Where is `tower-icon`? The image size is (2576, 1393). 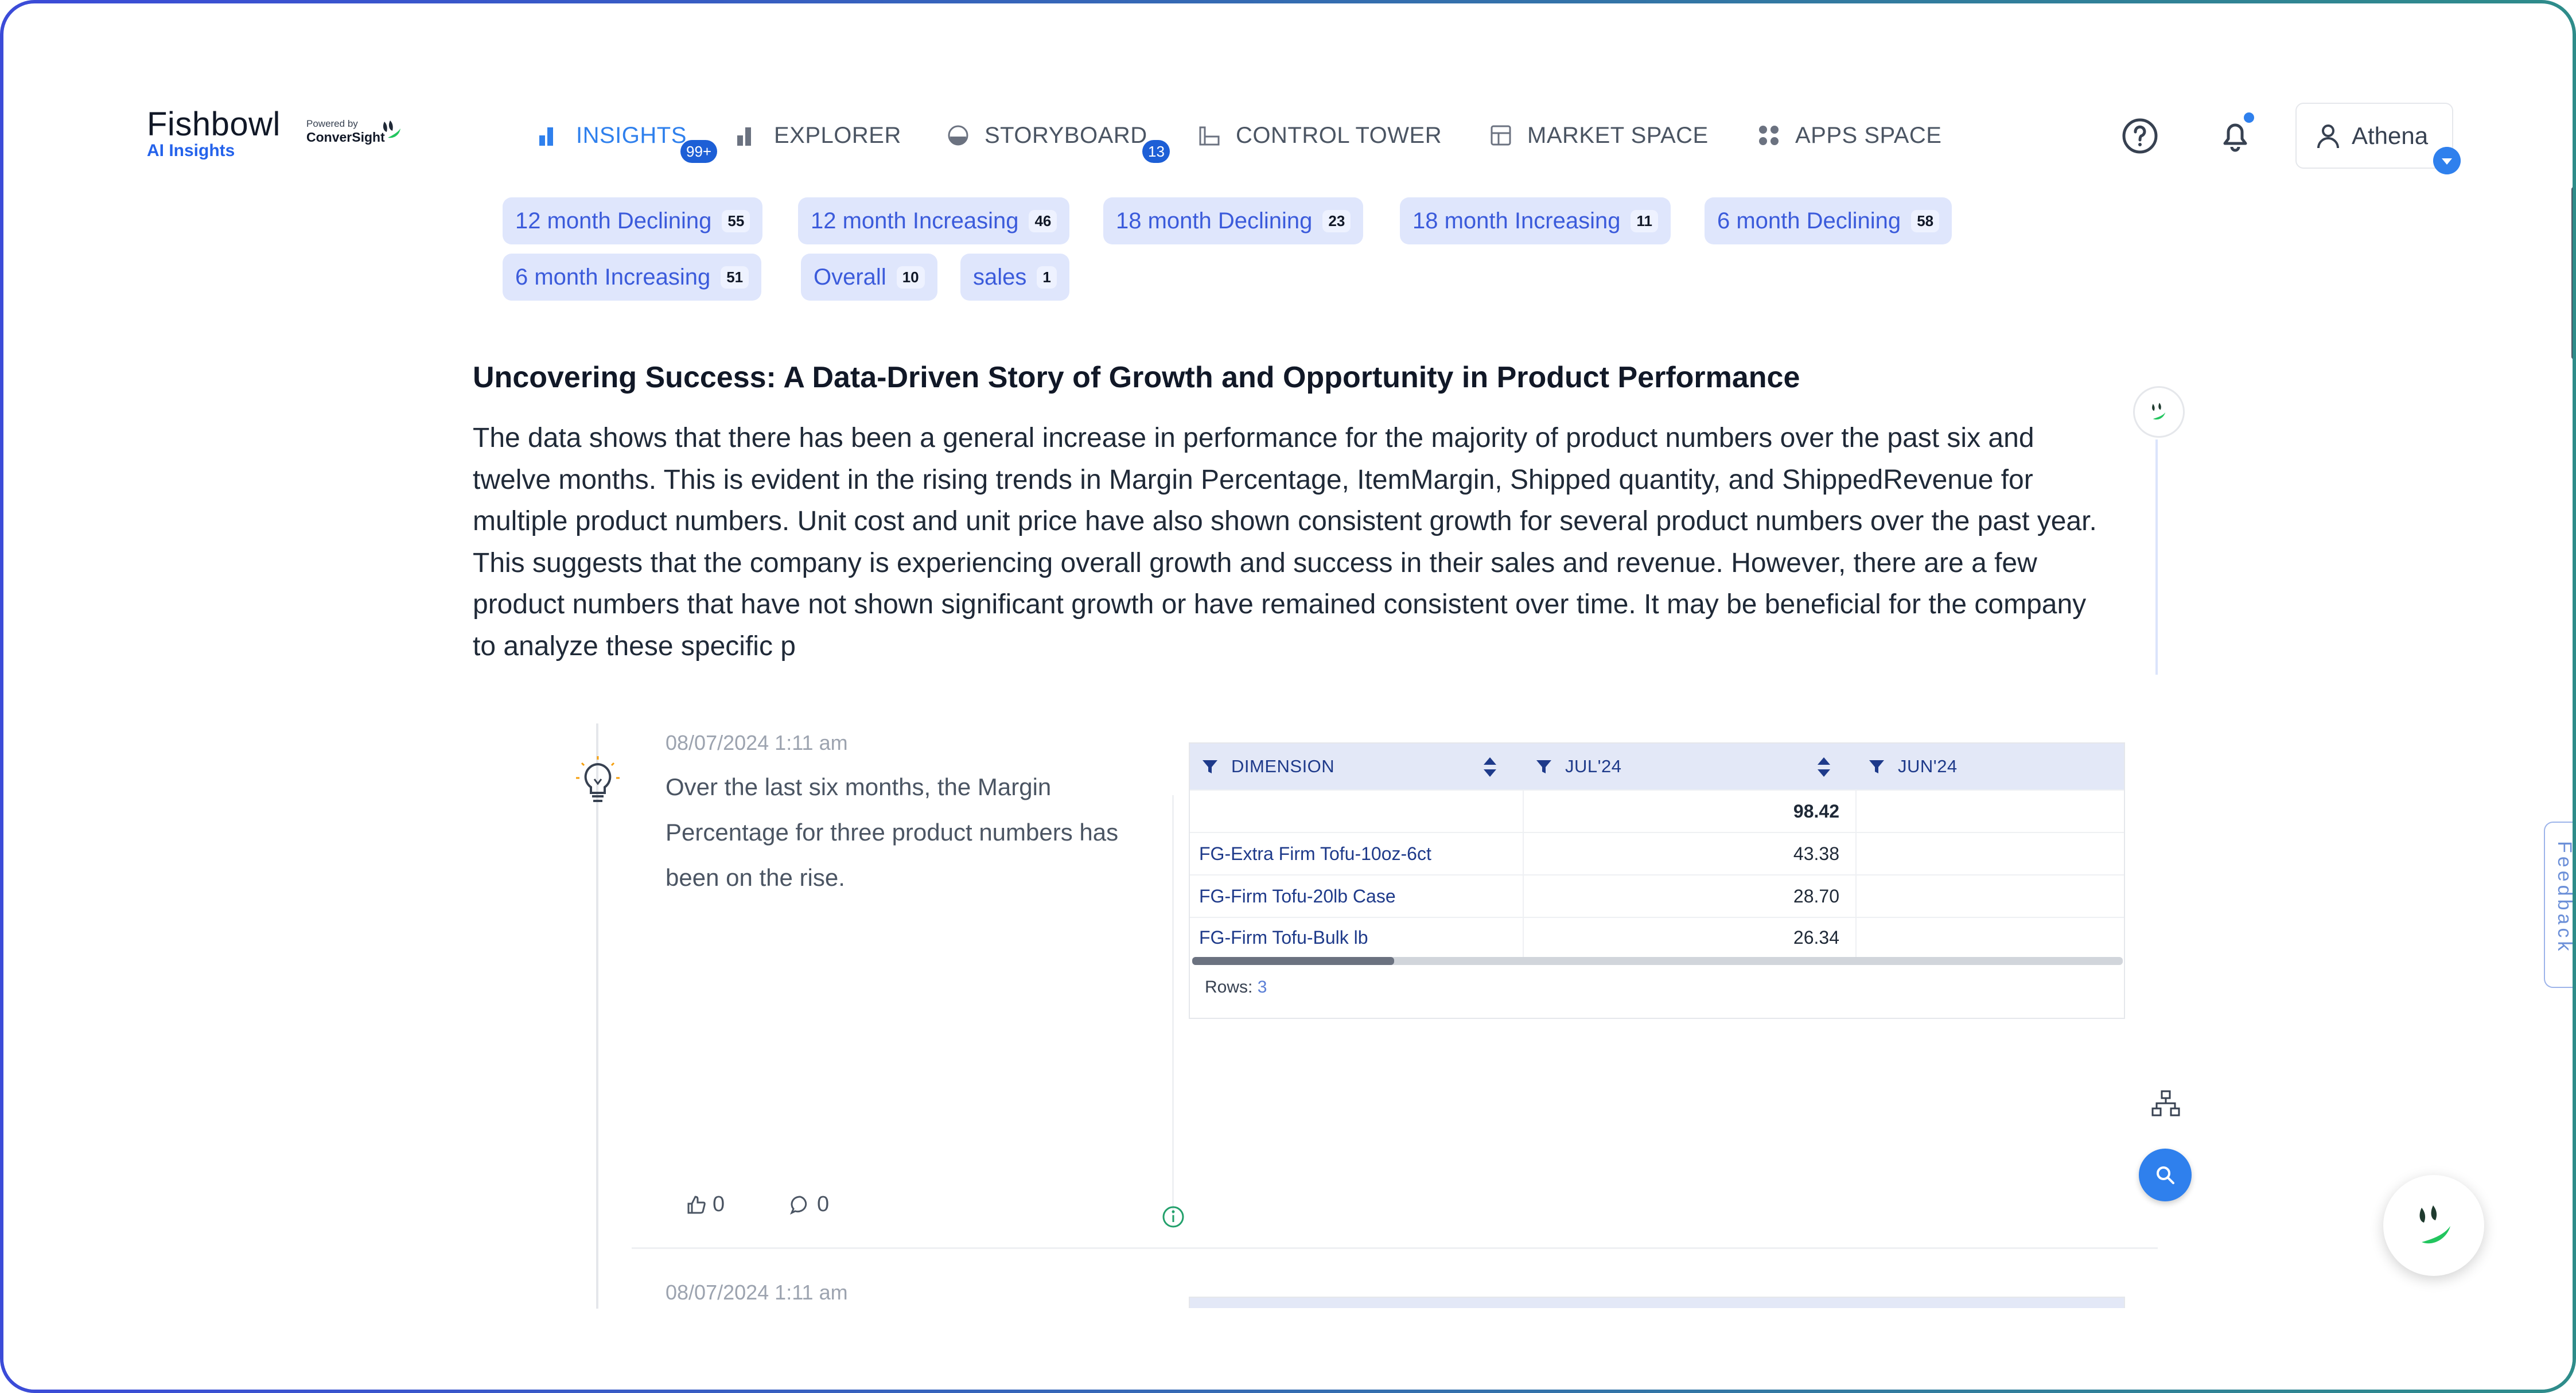
tower-icon is located at coordinates (1209, 136).